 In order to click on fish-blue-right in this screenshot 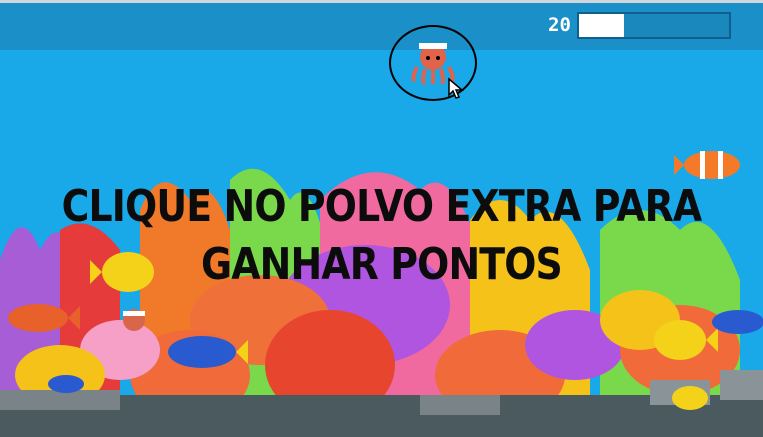, I will do `click(737, 322)`.